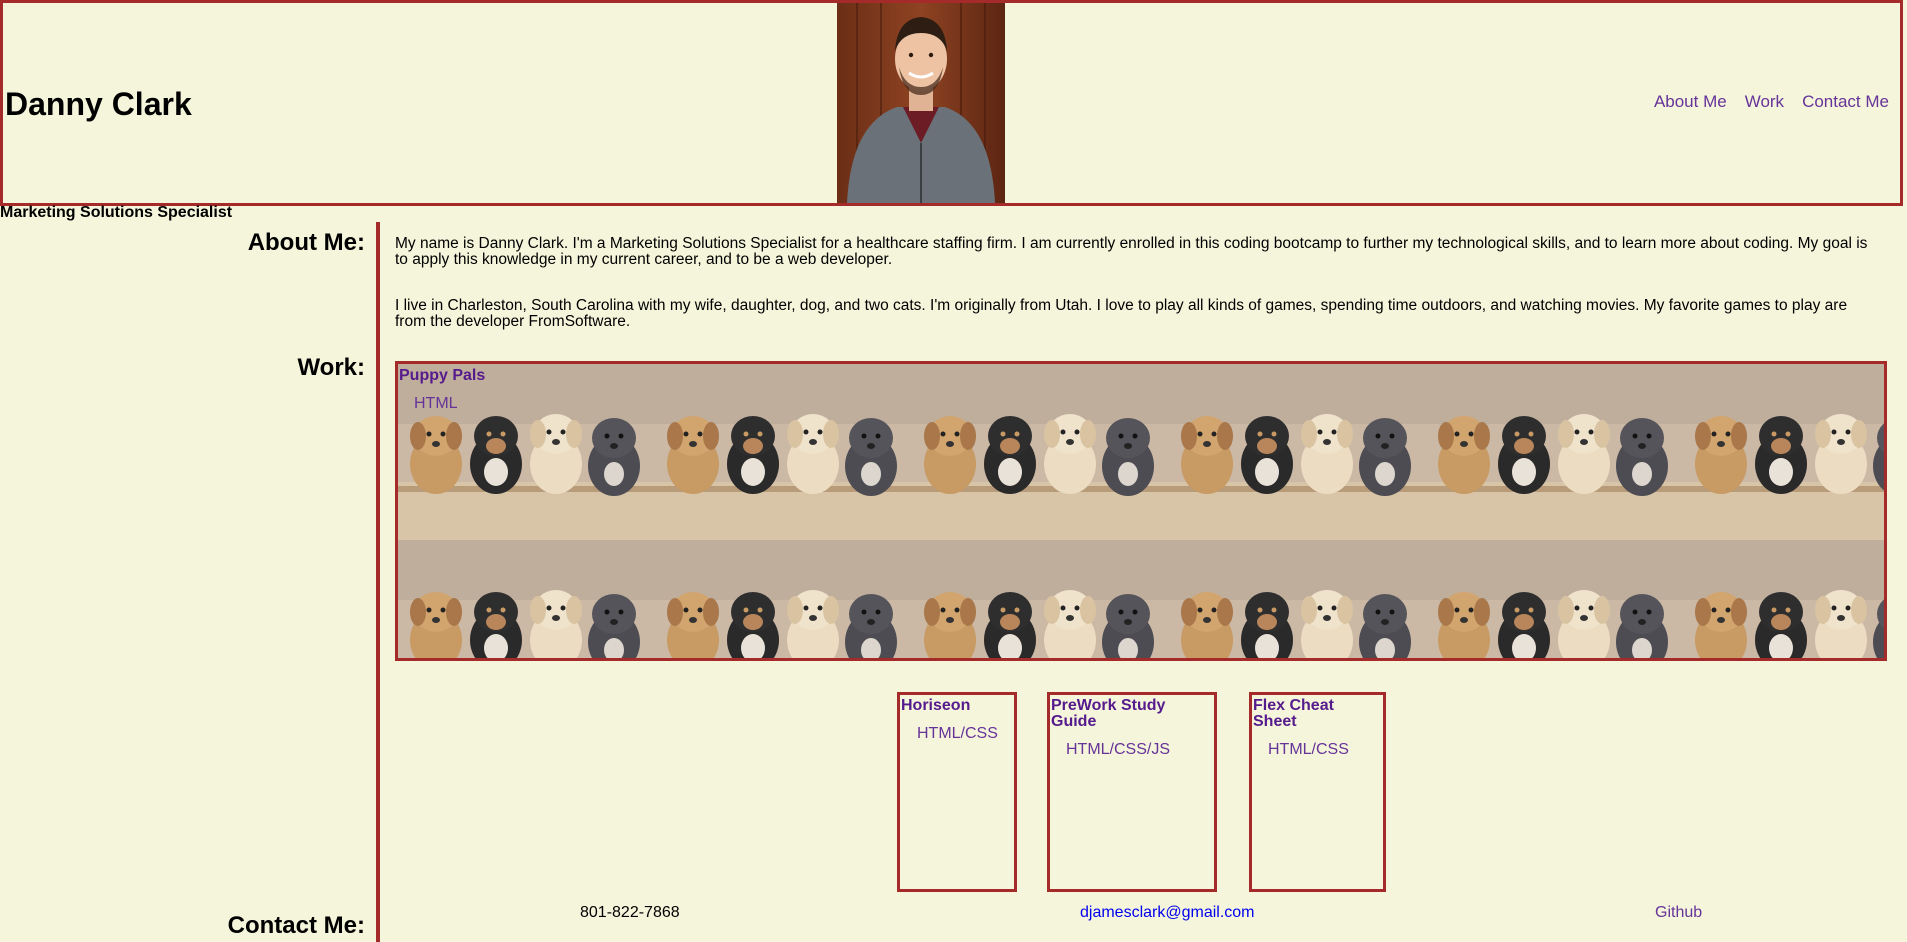 The height and width of the screenshot is (942, 1907). Describe the element at coordinates (116, 212) in the screenshot. I see `job-title: Marketing Solutions Specialist` at that location.